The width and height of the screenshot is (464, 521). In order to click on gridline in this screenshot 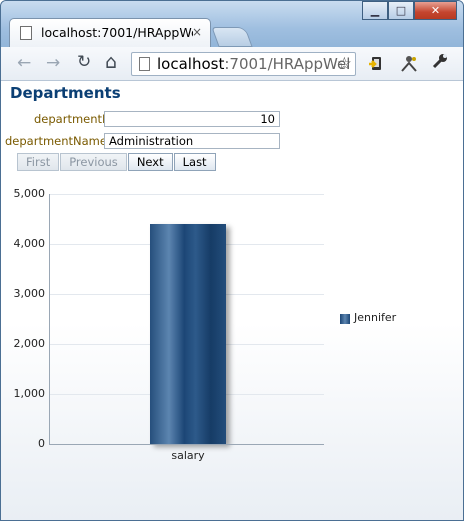, I will do `click(186, 194)`.